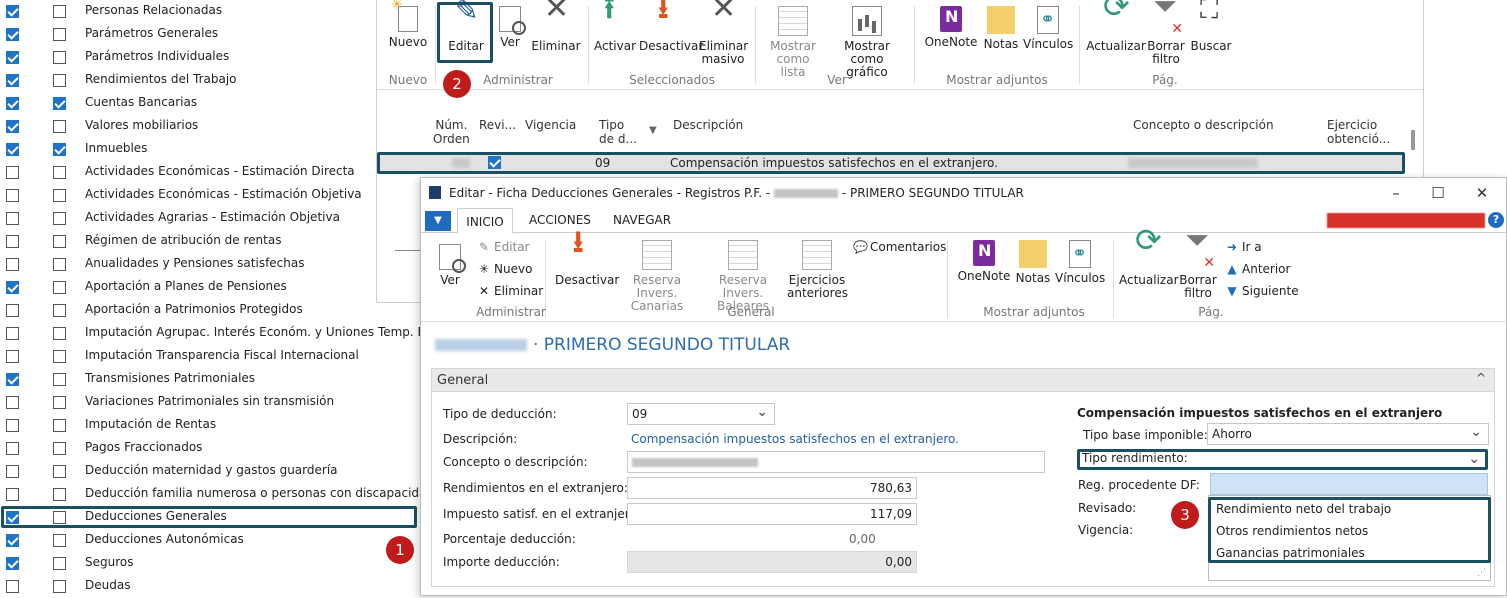 The height and width of the screenshot is (598, 1507). What do you see at coordinates (210, 126) in the screenshot?
I see `list-item: Valores mobiliarios` at bounding box center [210, 126].